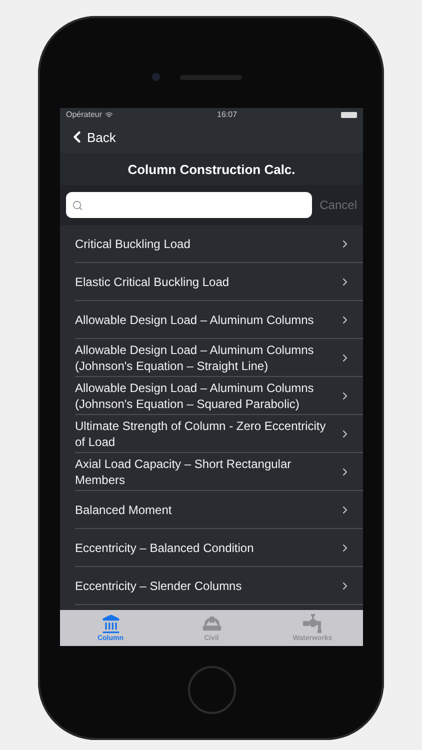 The width and height of the screenshot is (422, 750). Describe the element at coordinates (164, 548) in the screenshot. I see `row-label: Eccentricity – Balanced Condition` at that location.